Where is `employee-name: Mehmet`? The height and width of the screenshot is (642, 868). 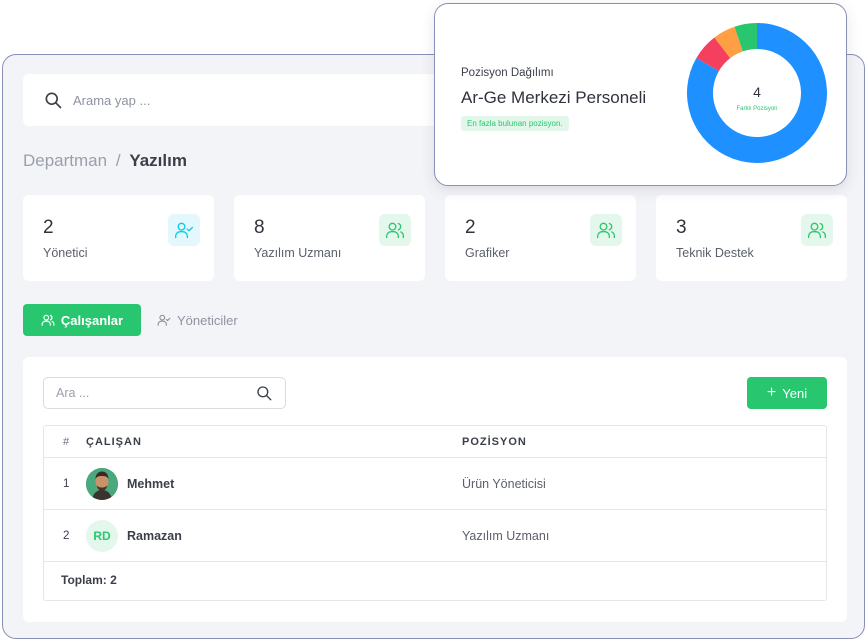
employee-name: Mehmet is located at coordinates (150, 484).